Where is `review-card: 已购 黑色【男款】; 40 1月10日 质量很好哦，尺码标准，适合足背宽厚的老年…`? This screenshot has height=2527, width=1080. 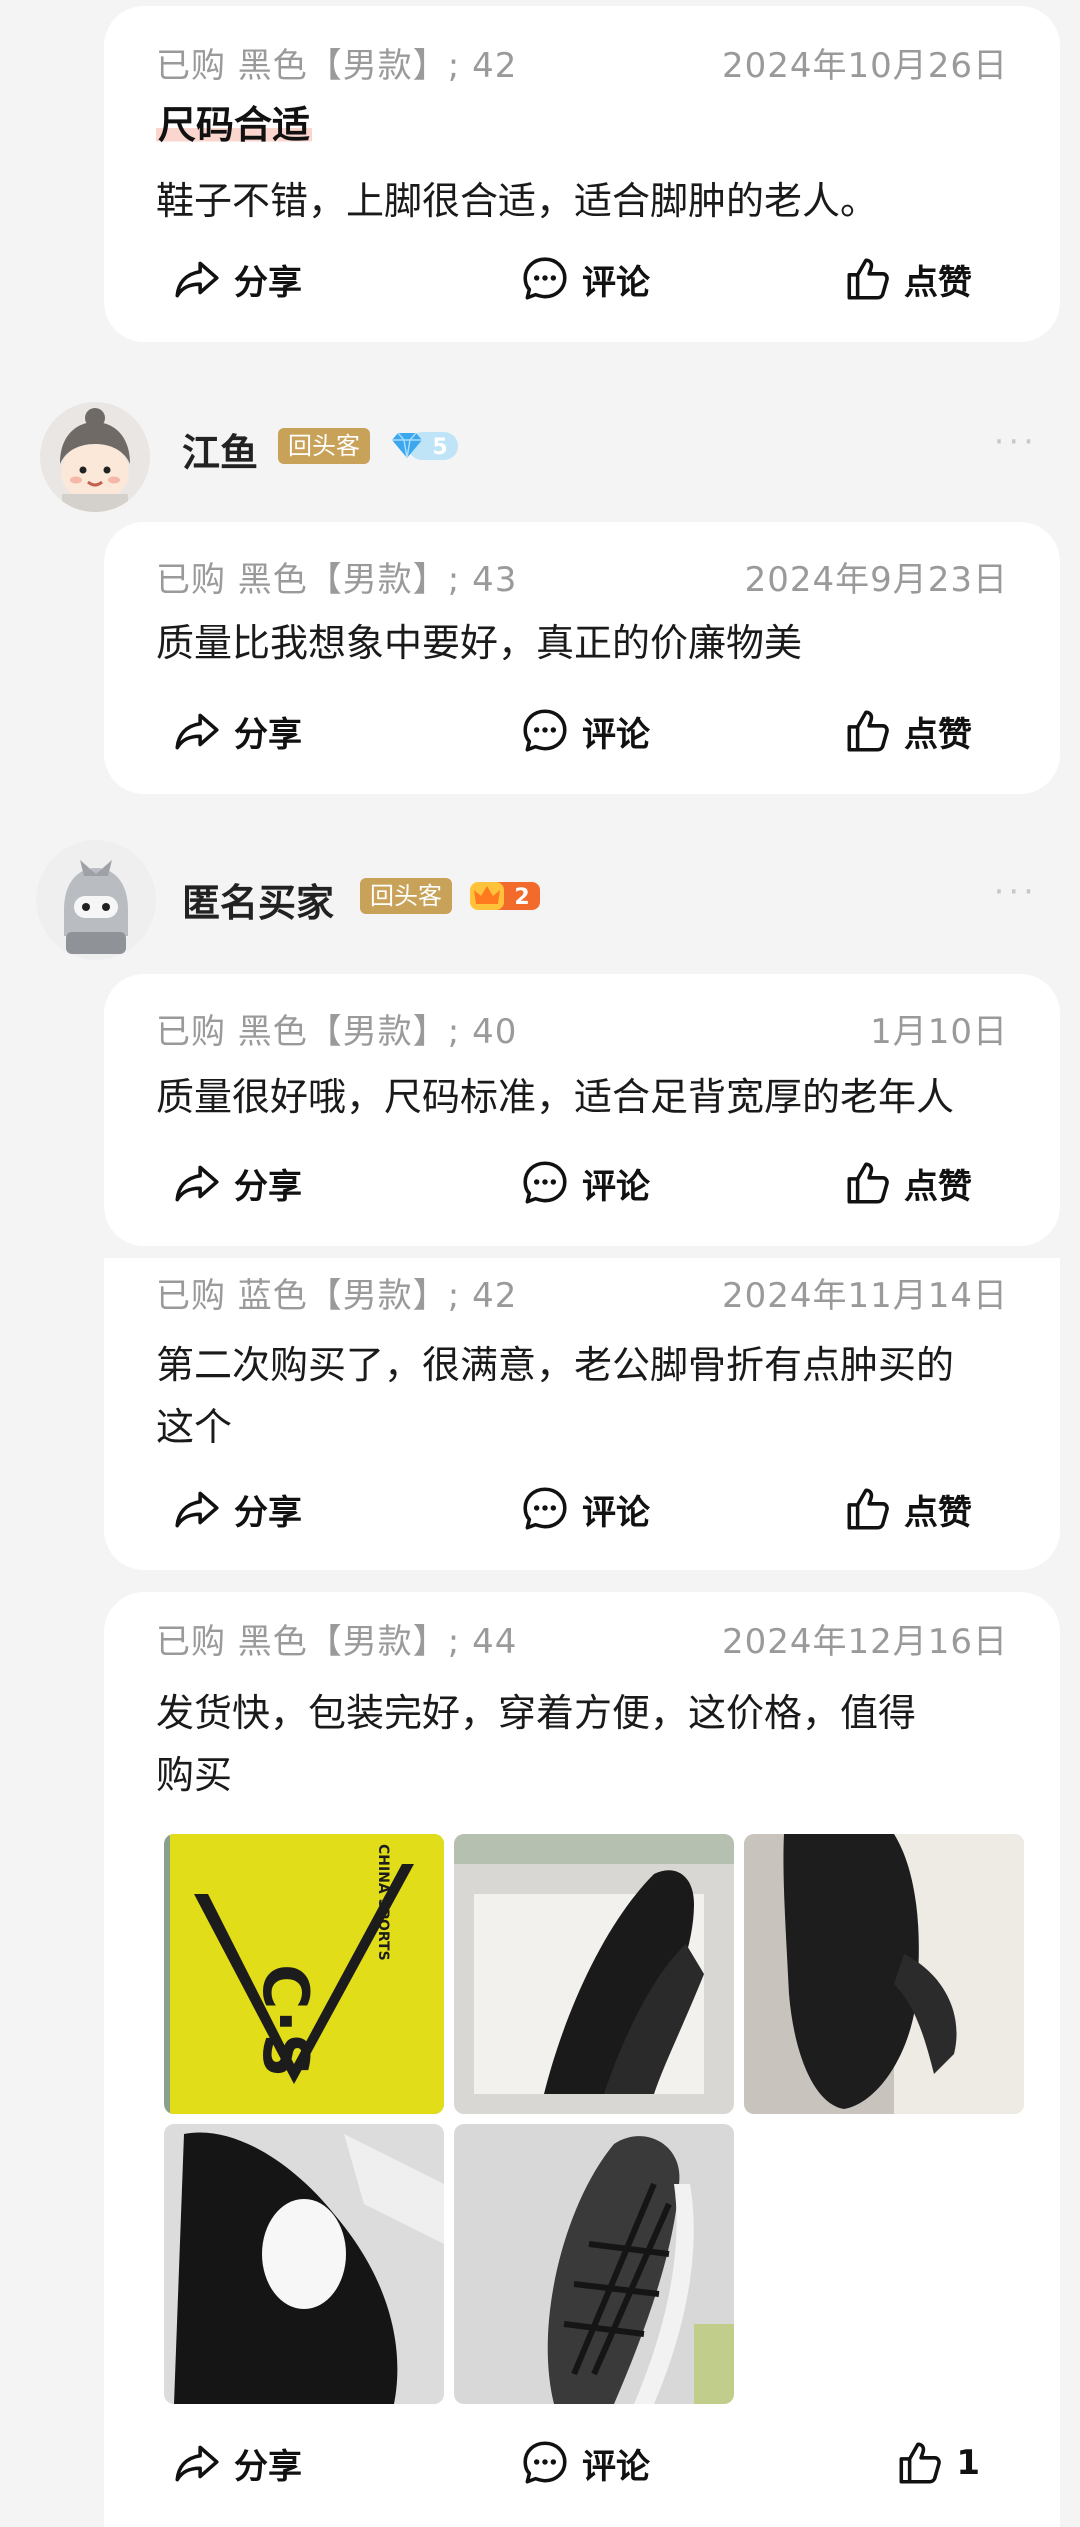 review-card: 已购 黑色【男款】; 40 1月10日 质量很好哦，尺码标准，适合足背宽厚的老年… is located at coordinates (582, 1110).